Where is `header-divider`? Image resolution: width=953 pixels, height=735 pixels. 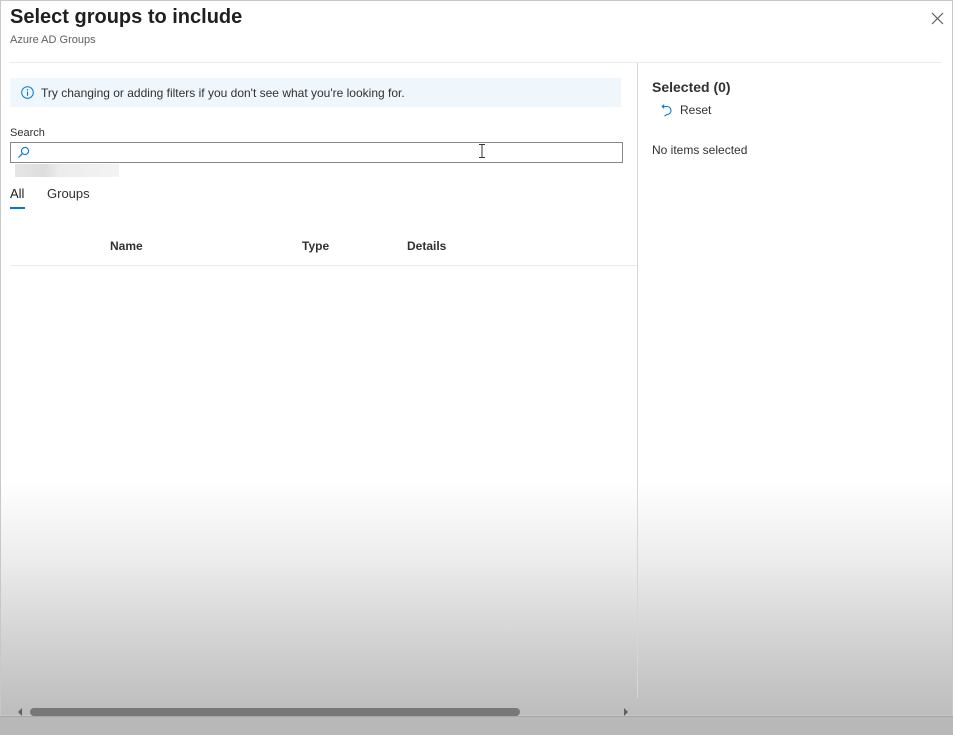
header-divider is located at coordinates (475, 62).